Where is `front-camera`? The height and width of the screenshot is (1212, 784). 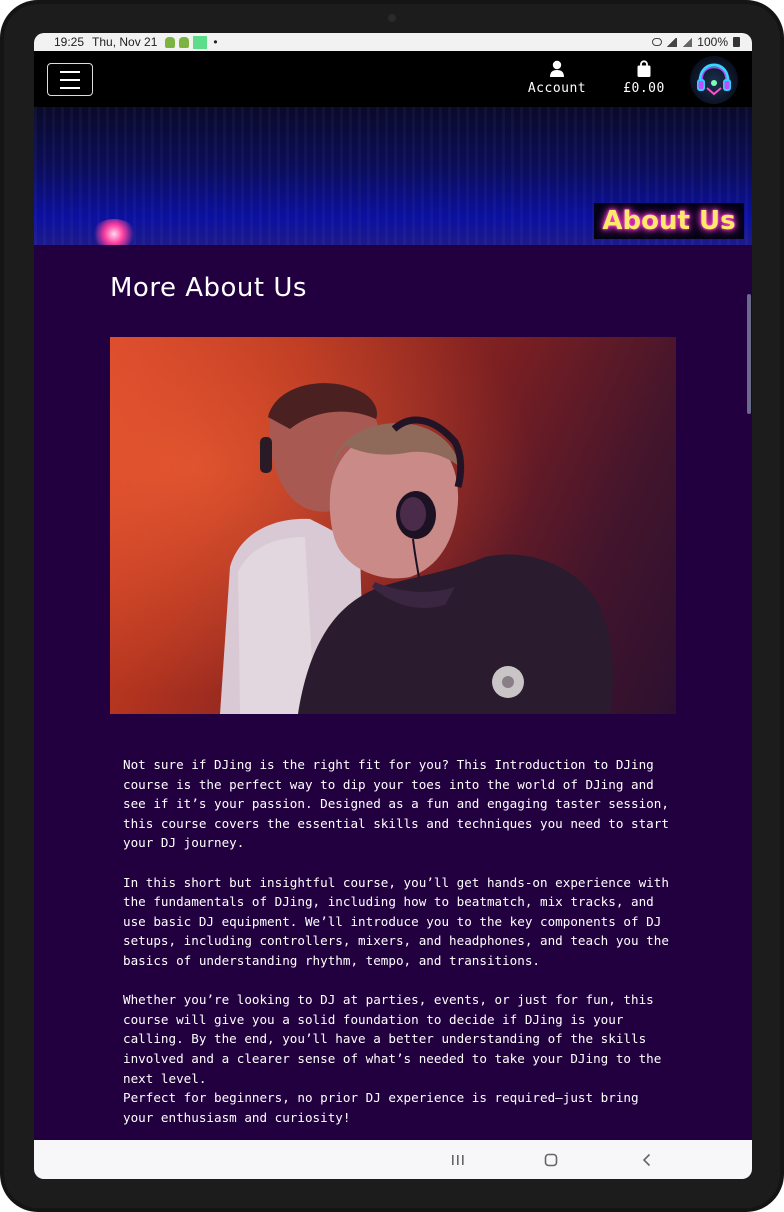
front-camera is located at coordinates (392, 18).